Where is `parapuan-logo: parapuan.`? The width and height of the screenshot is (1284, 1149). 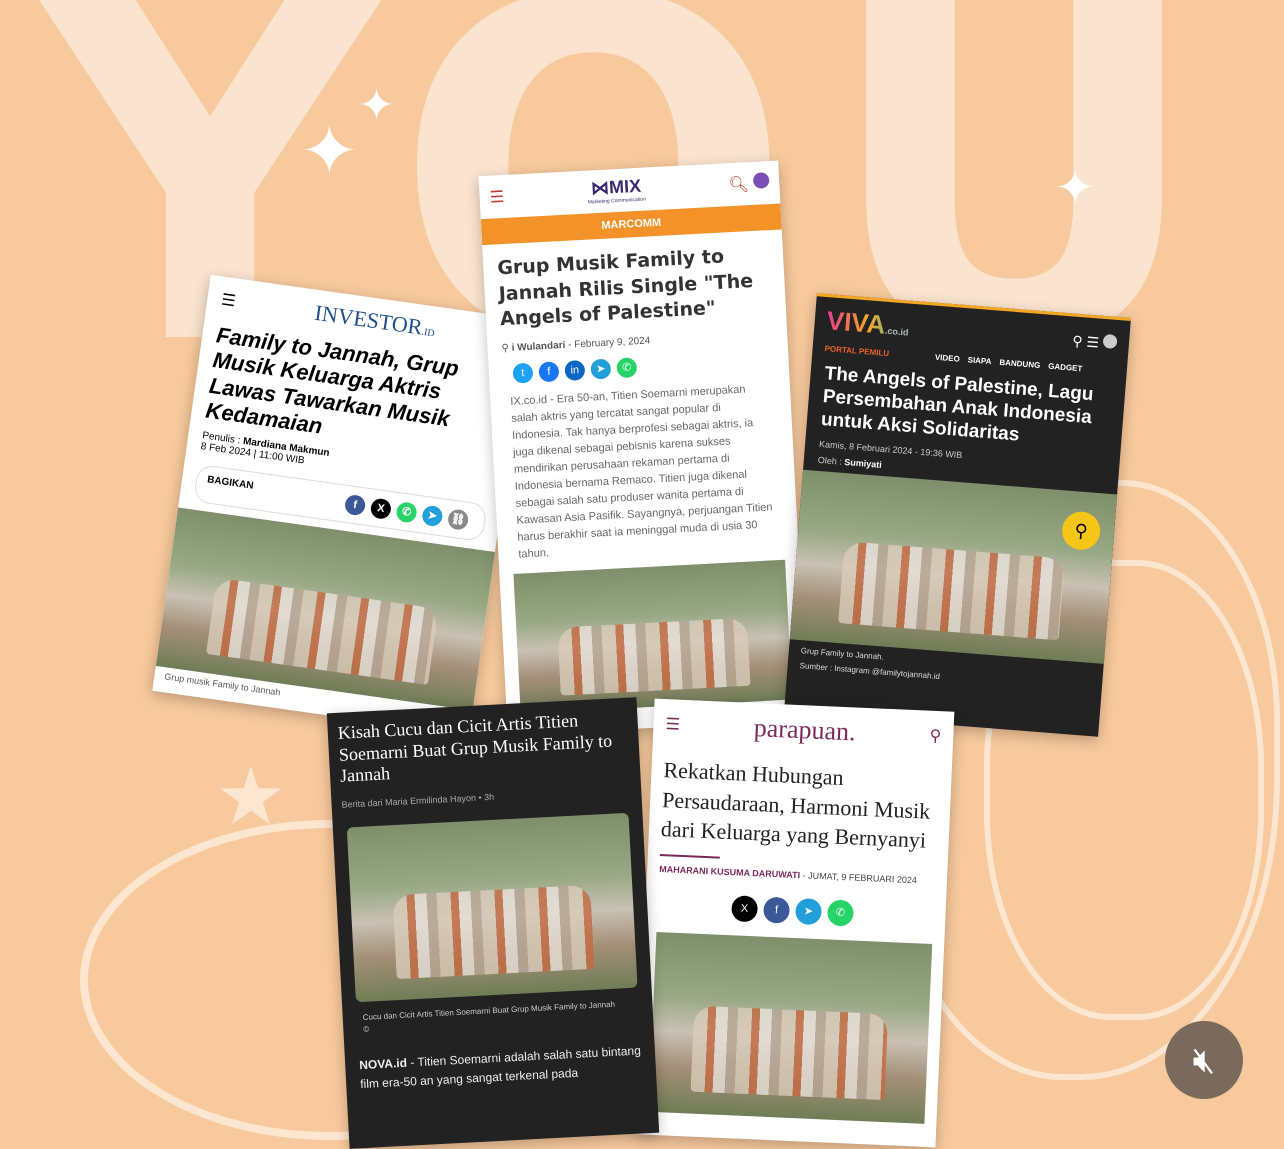 parapuan-logo: parapuan. is located at coordinates (805, 730).